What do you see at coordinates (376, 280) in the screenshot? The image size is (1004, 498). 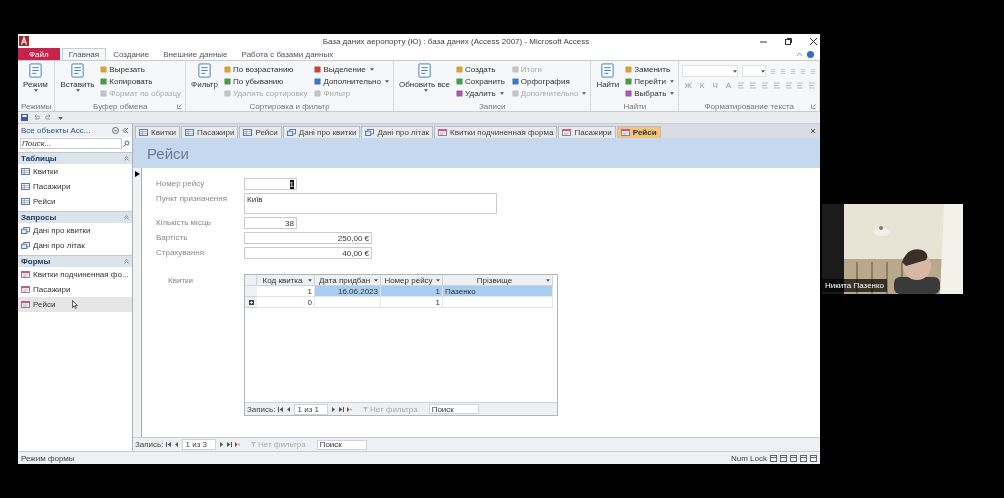 I see `caret-icon` at bounding box center [376, 280].